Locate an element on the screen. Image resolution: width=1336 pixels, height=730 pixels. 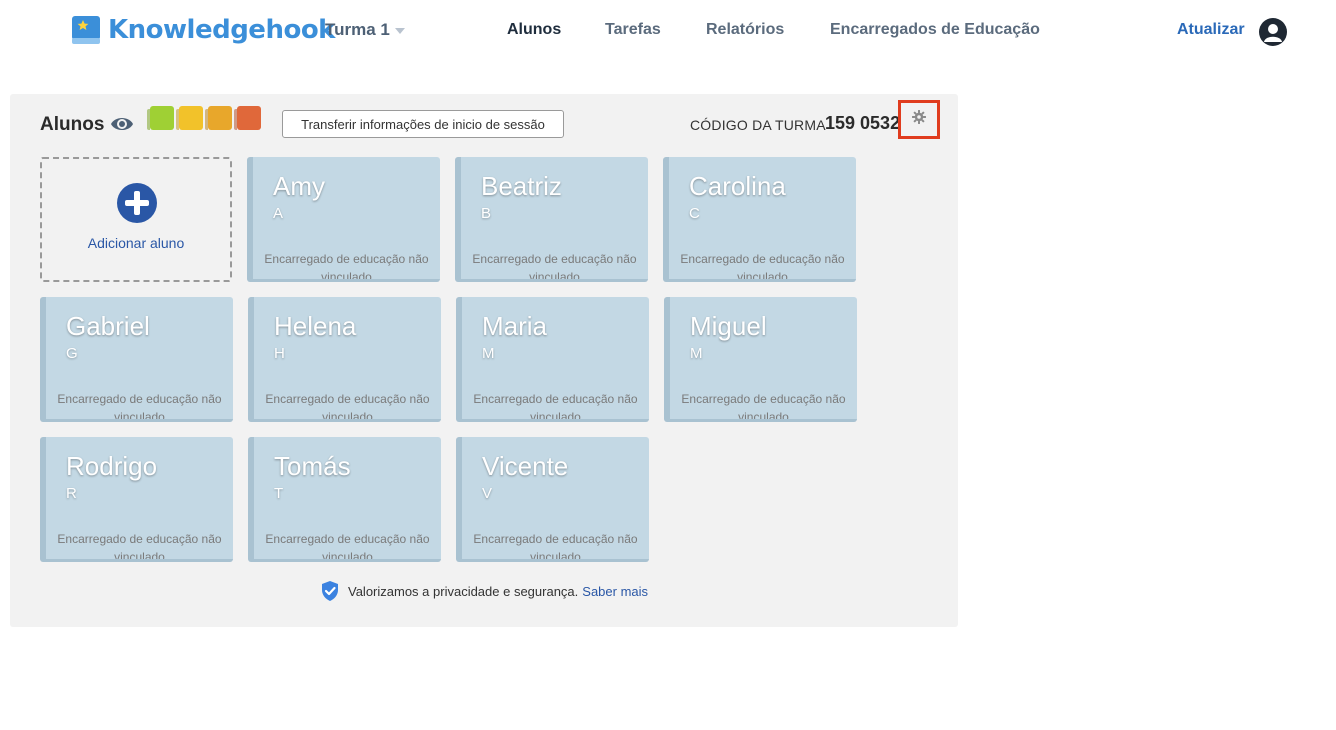
nav-encarregados: Encarregados de Educação is located at coordinates (935, 30).